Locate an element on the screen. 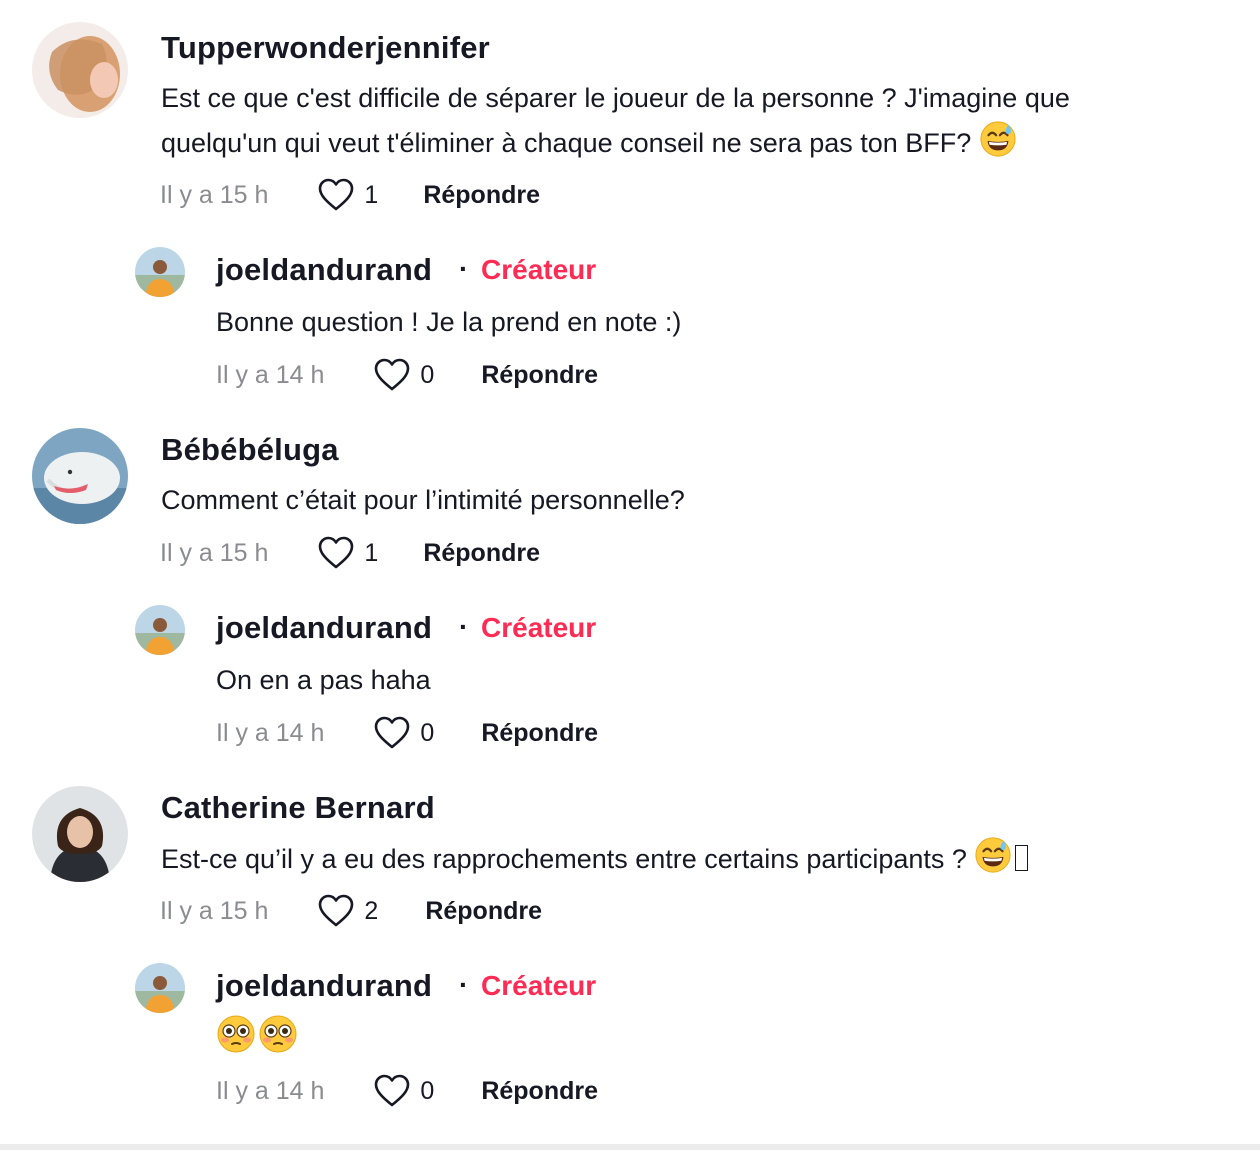  missing-glyph-icon is located at coordinates (1022, 858).